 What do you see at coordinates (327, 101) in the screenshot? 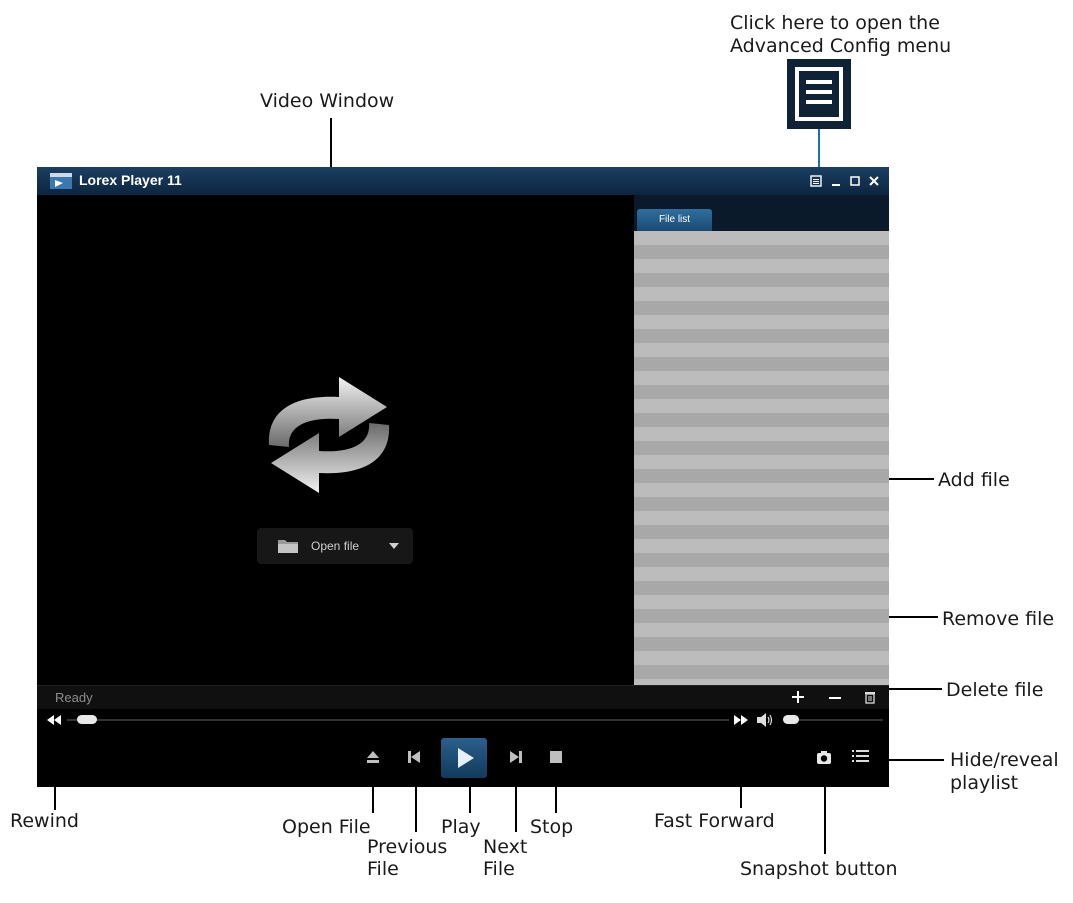
I see `callout-video-window: Video Window` at bounding box center [327, 101].